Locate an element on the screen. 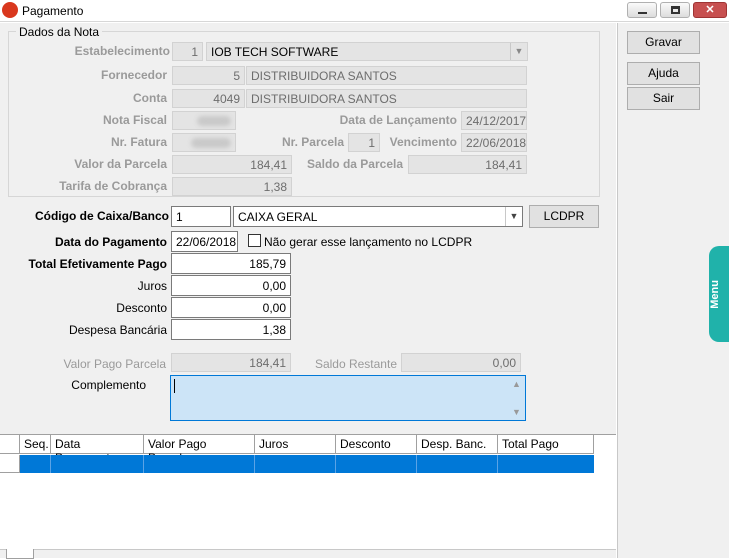  fornecedor-code-field: 5 is located at coordinates (208, 75).